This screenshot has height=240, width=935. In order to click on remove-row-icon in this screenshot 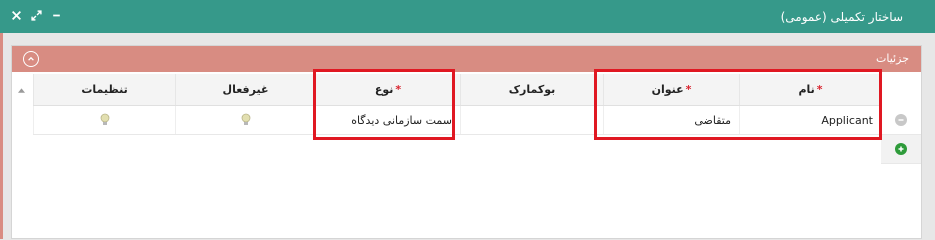, I will do `click(901, 120)`.